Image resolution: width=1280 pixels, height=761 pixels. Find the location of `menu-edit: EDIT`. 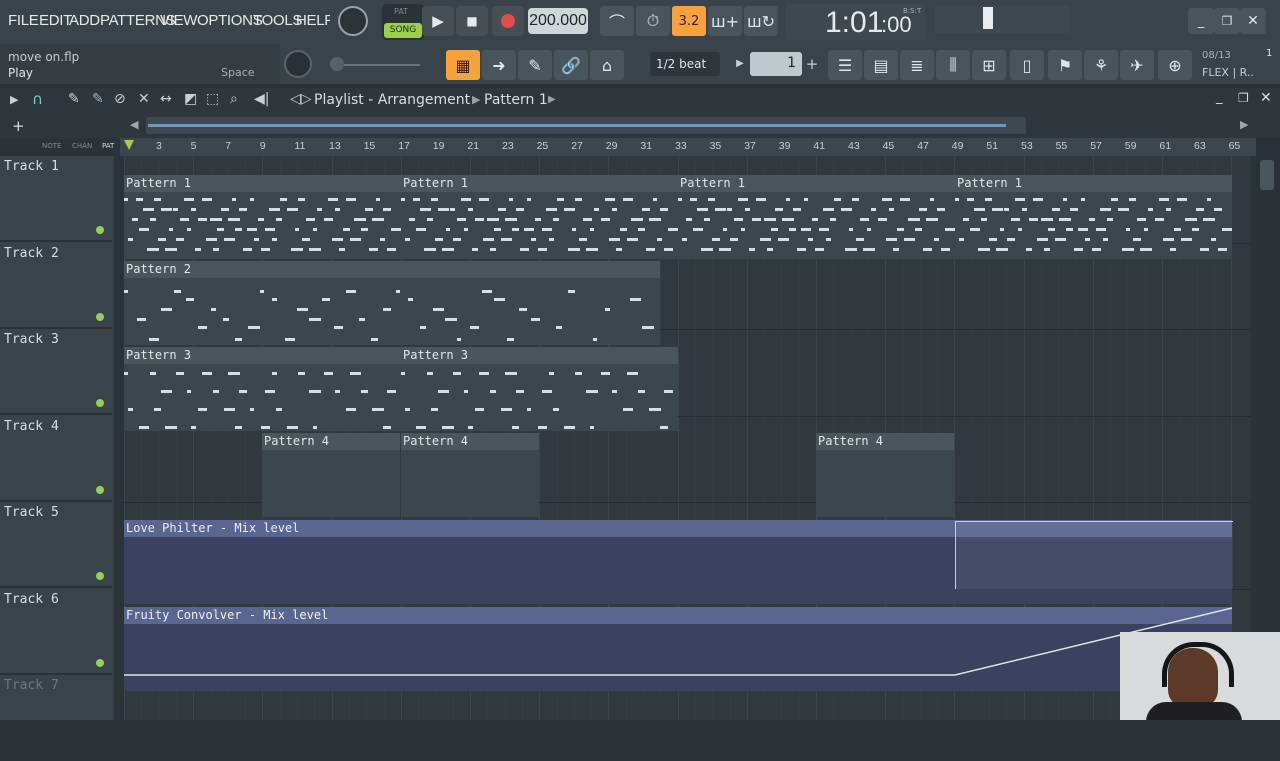

menu-edit: EDIT is located at coordinates (55, 20).